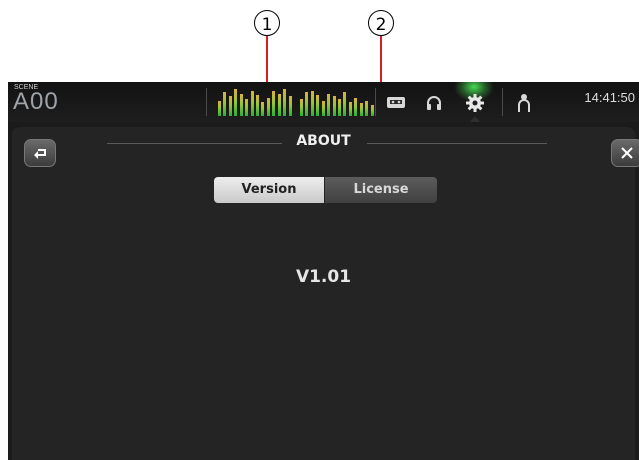 Image resolution: width=639 pixels, height=460 pixels. I want to click on callout-2: 2, so click(381, 23).